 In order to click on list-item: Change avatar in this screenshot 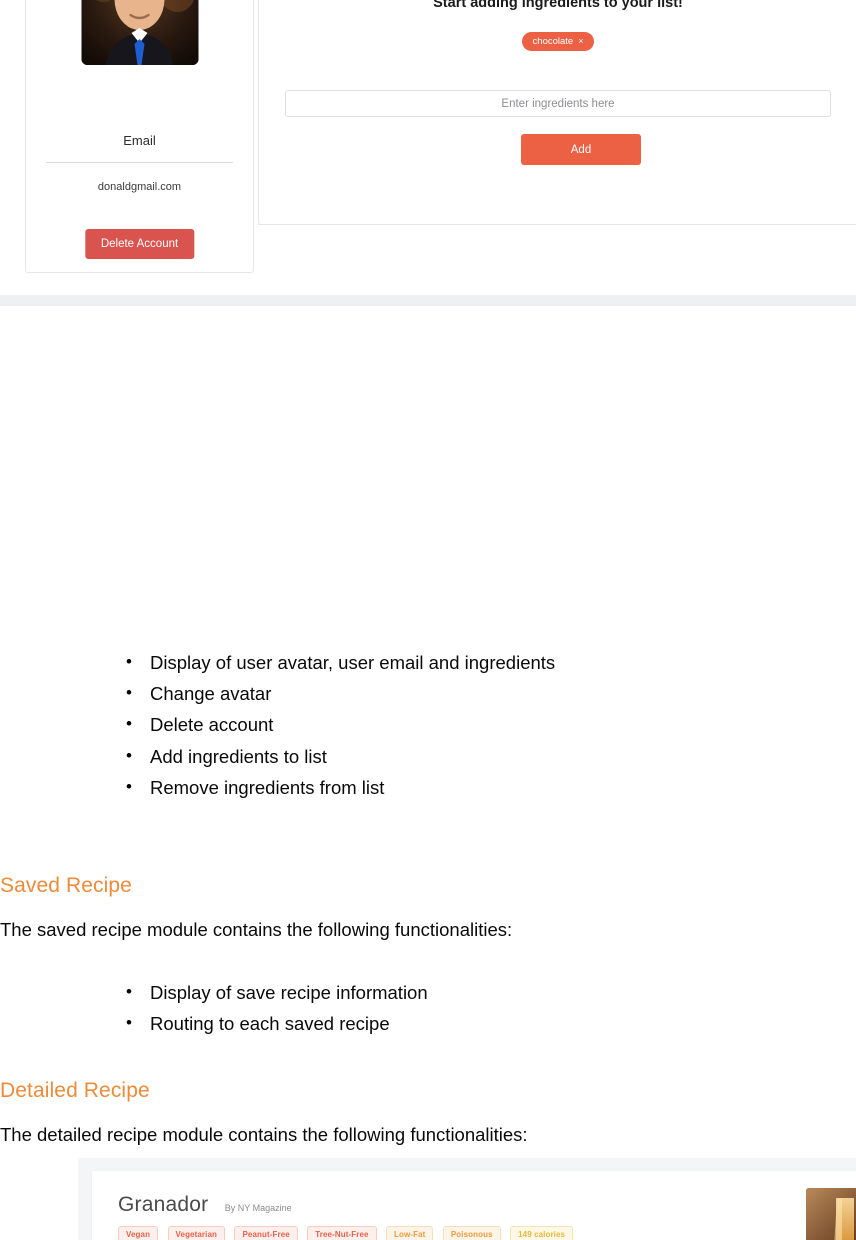, I will do `click(333, 693)`.